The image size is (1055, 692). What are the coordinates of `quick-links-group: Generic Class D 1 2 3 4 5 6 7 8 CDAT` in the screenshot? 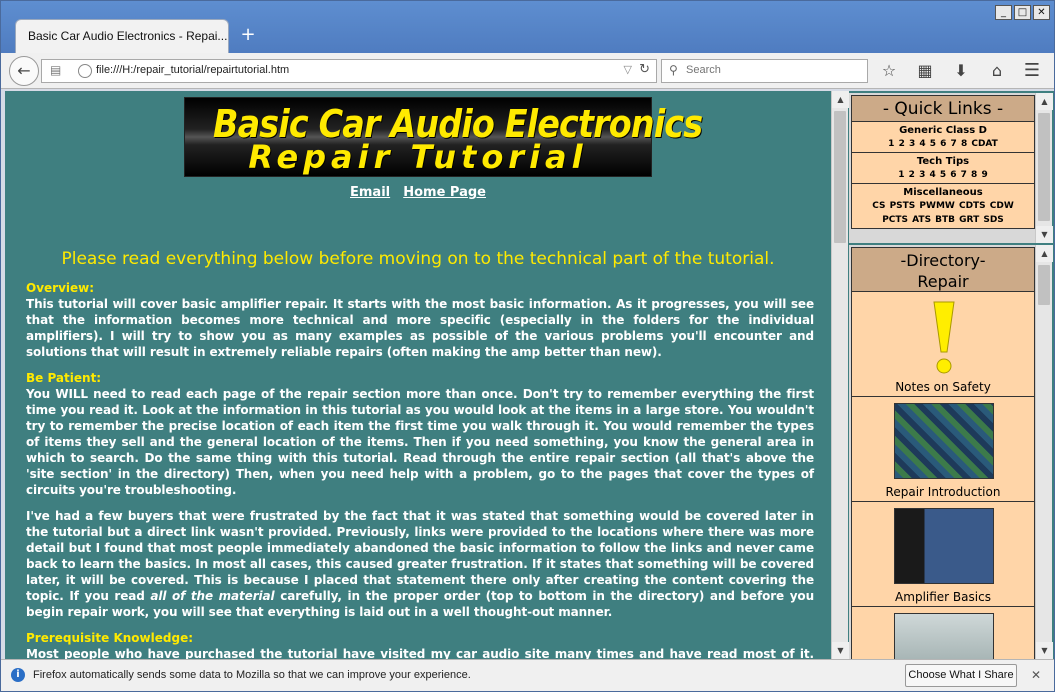 It's located at (943, 137).